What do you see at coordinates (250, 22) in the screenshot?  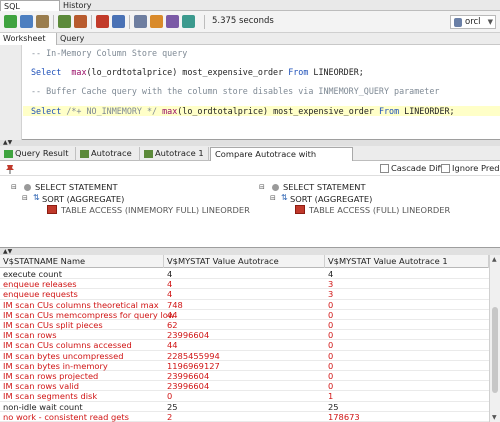 I see `toolbar: 5.375 seconds orcl ▼` at bounding box center [250, 22].